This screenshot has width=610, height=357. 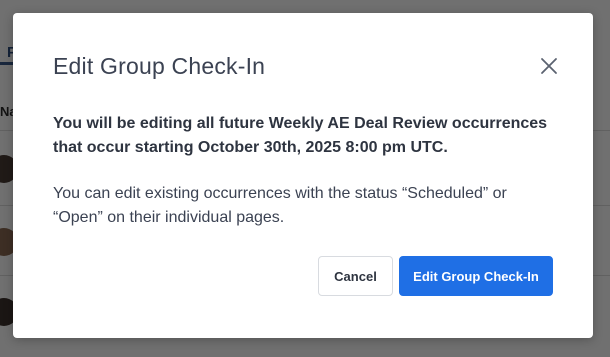 I want to click on close-button, so click(x=549, y=66).